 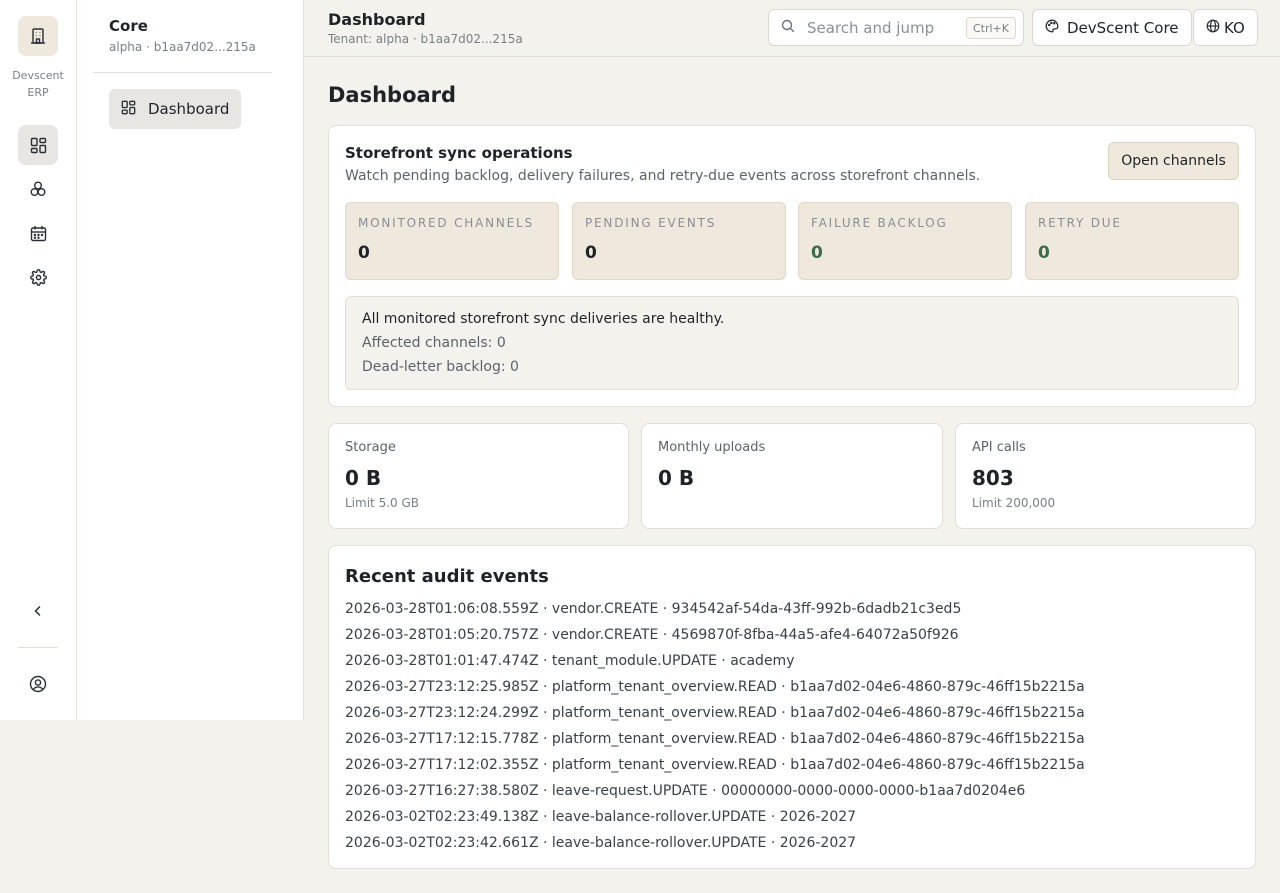 I want to click on search-placeholder: Search and jump, so click(x=871, y=27).